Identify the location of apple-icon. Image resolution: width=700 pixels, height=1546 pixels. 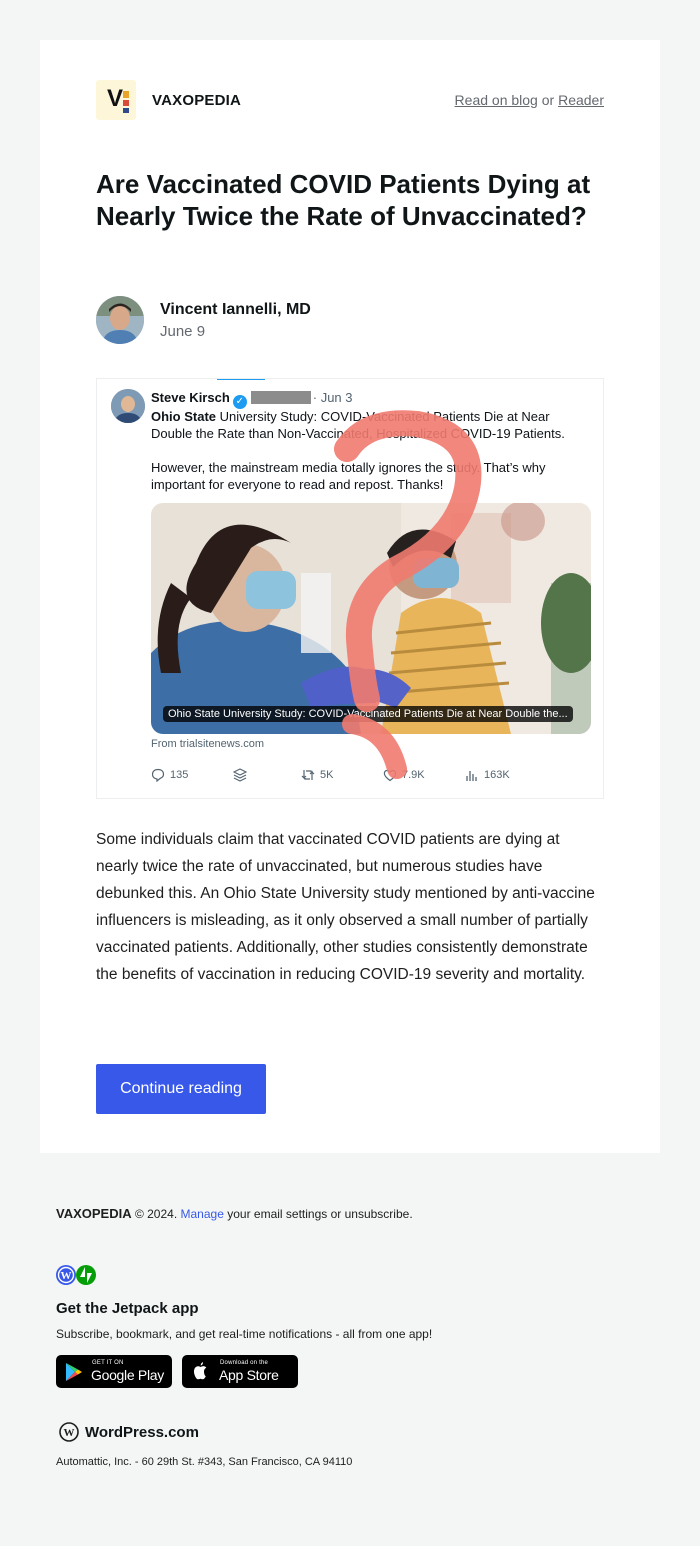
(200, 1371).